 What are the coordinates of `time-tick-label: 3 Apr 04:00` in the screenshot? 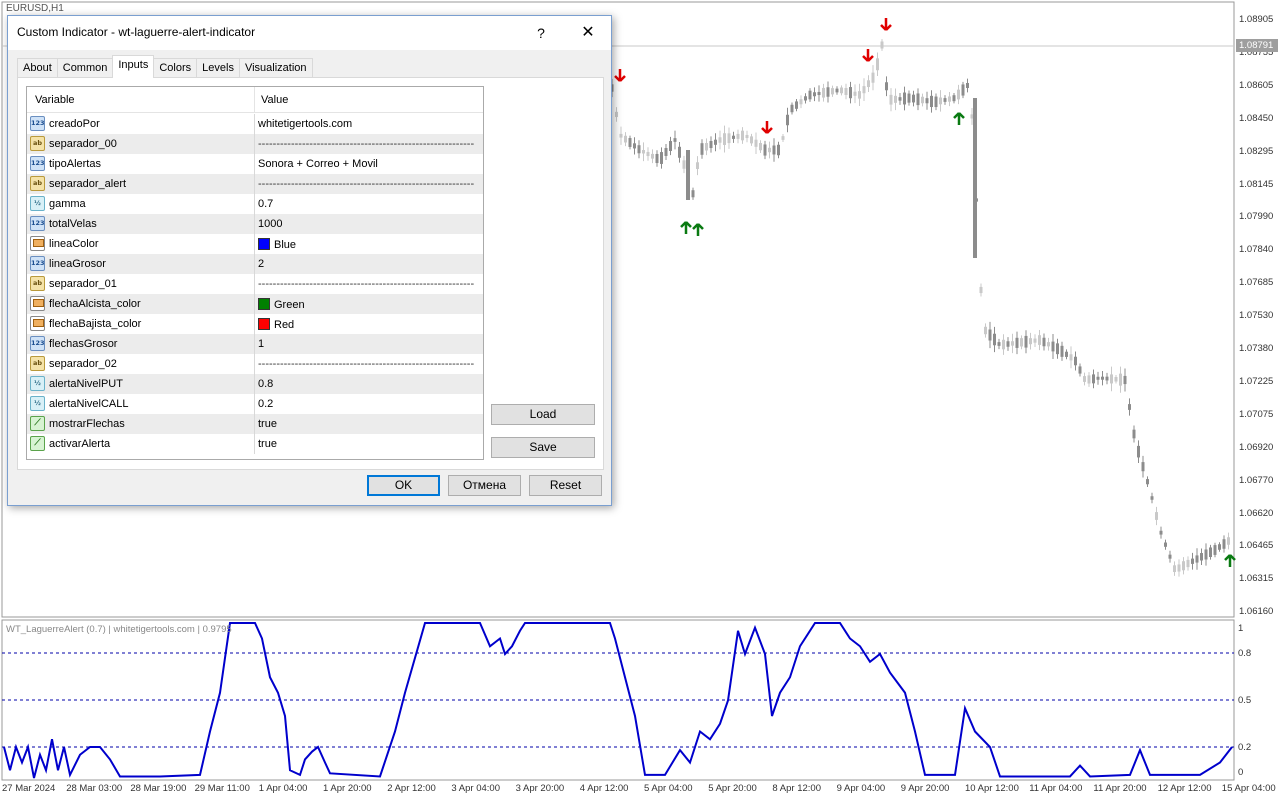 It's located at (475, 788).